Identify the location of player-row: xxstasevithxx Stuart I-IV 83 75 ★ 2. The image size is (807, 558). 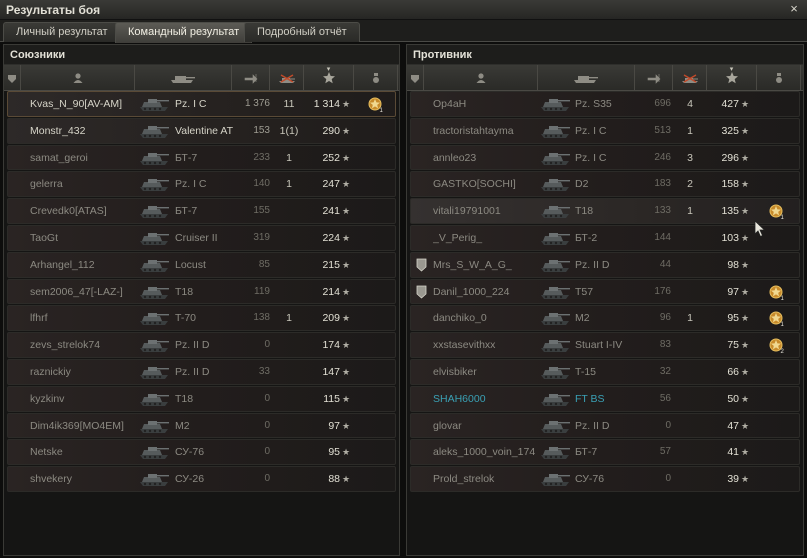
(605, 345).